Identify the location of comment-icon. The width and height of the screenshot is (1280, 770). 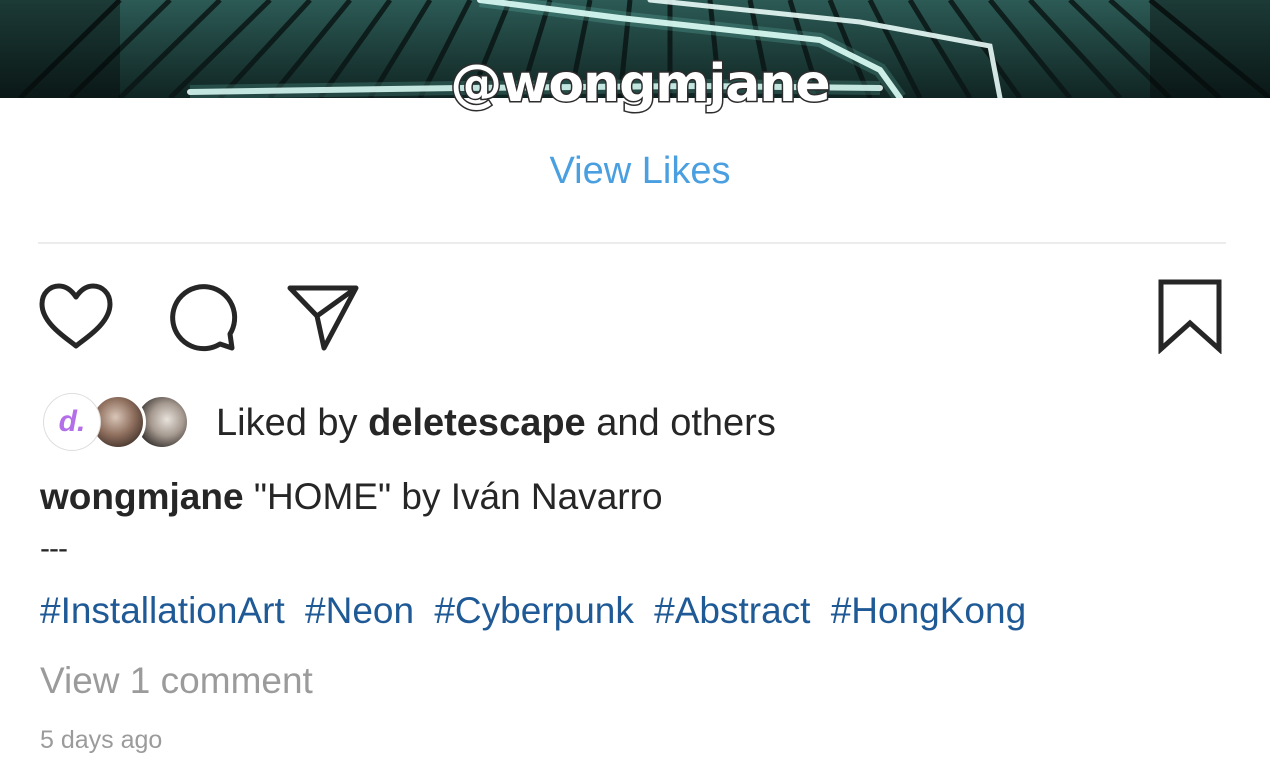
(204, 318).